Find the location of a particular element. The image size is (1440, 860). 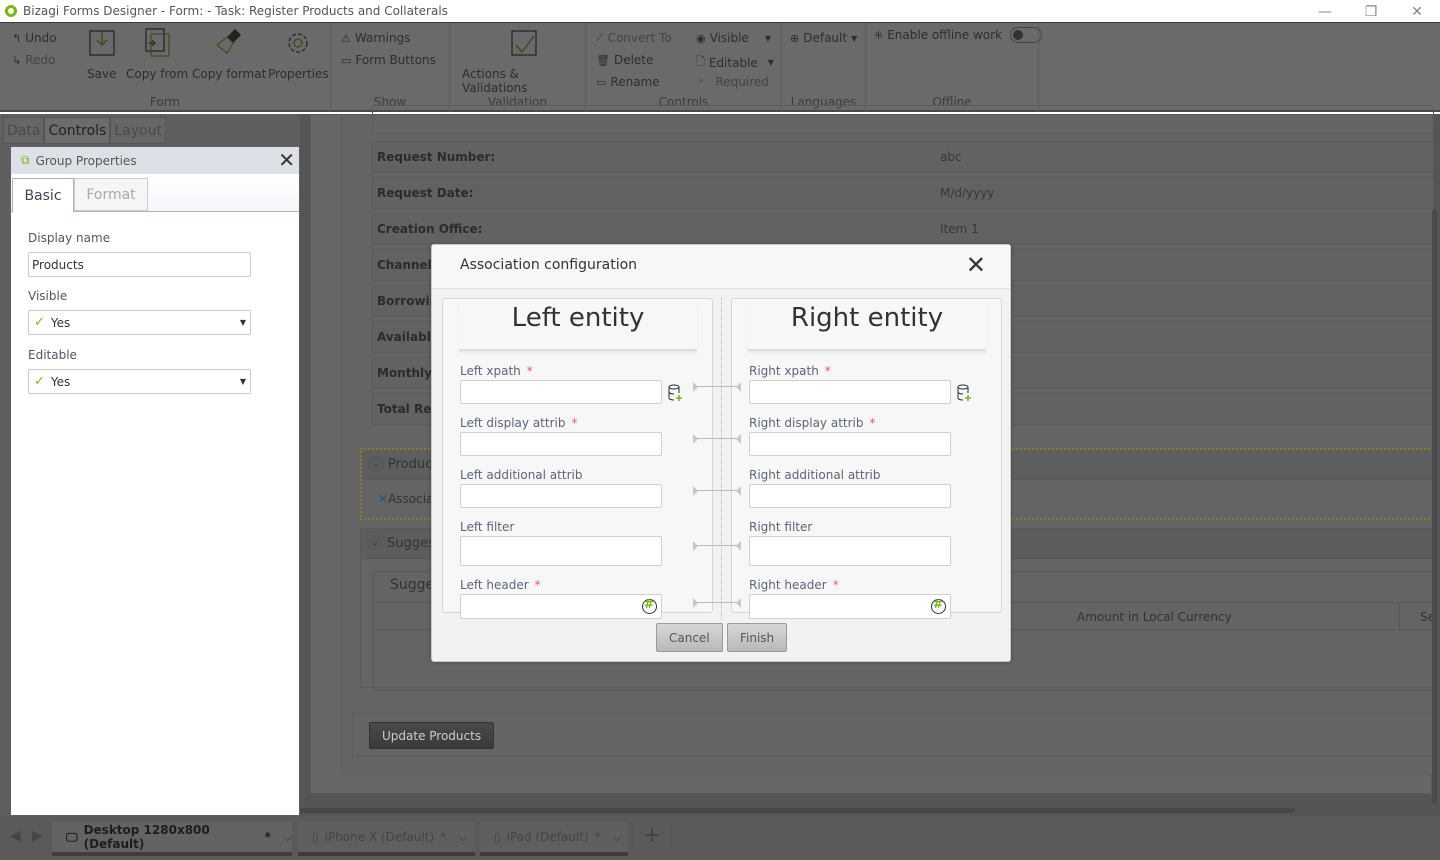

actions-validations-button: Actions & Validations is located at coordinates (523, 61).